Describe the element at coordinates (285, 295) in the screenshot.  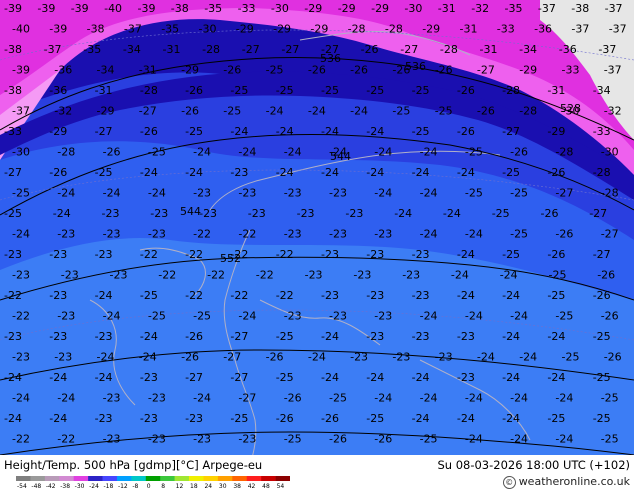
I see `temperature-label: -22` at that location.